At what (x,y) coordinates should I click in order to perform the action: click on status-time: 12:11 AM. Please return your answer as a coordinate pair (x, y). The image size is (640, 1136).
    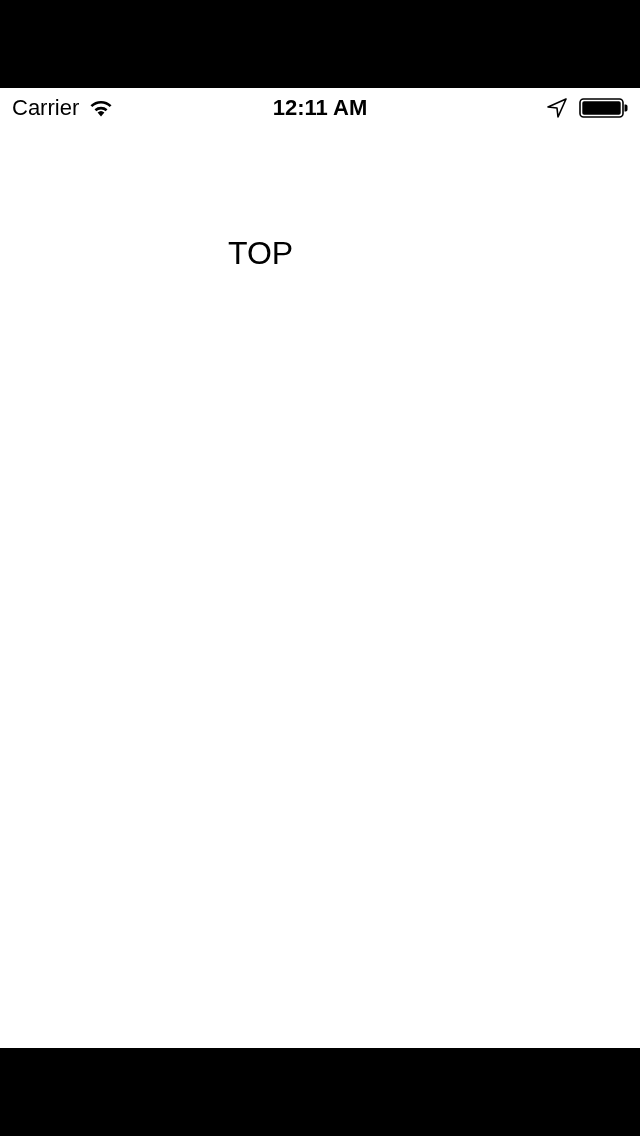
    Looking at the image, I should click on (320, 108).